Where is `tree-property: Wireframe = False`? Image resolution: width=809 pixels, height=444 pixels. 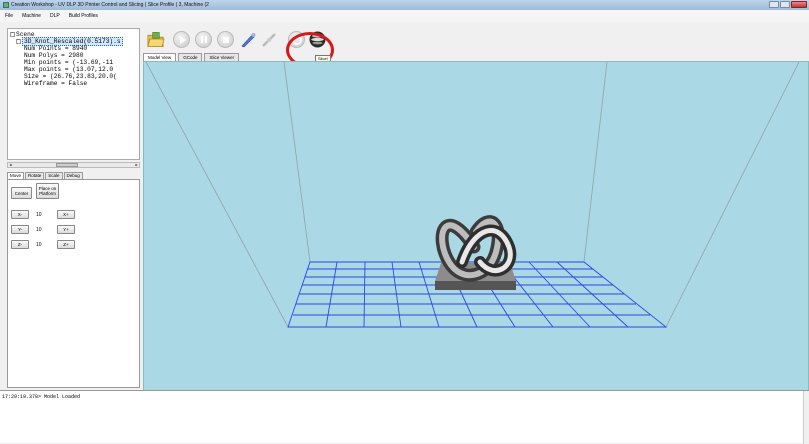 tree-property: Wireframe = False is located at coordinates (74, 83).